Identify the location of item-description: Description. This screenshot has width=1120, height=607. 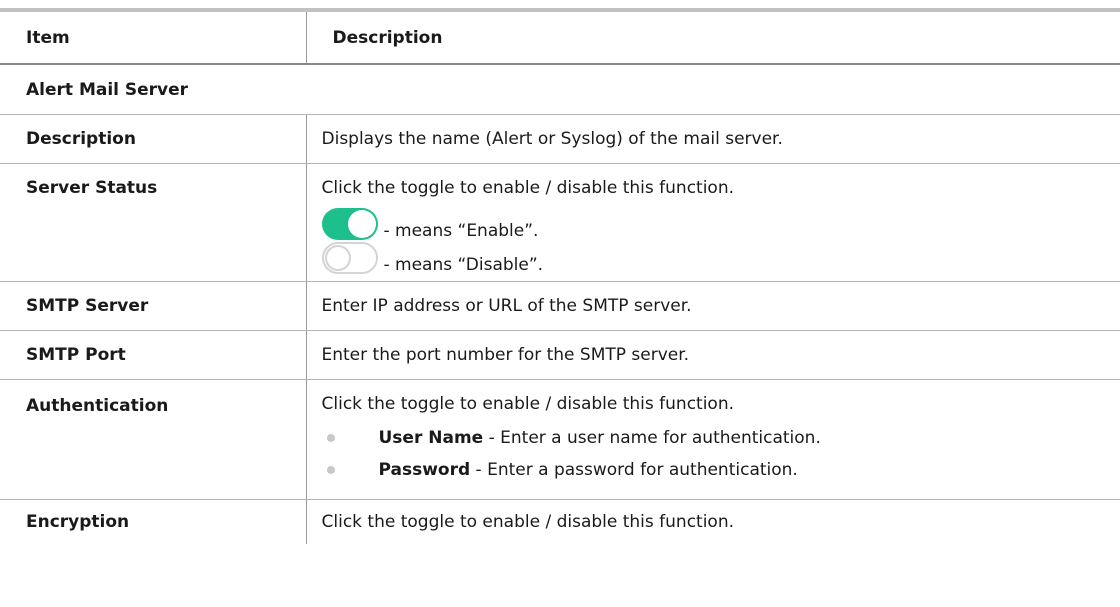
(153, 139).